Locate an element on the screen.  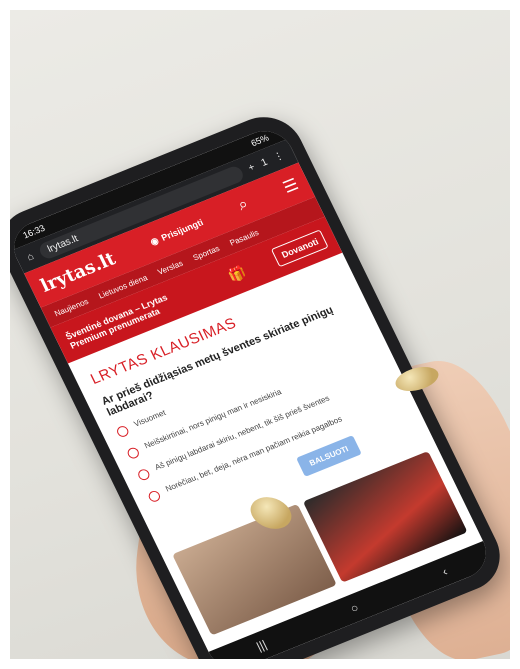
menu-icon: ☰ is located at coordinates (291, 185).